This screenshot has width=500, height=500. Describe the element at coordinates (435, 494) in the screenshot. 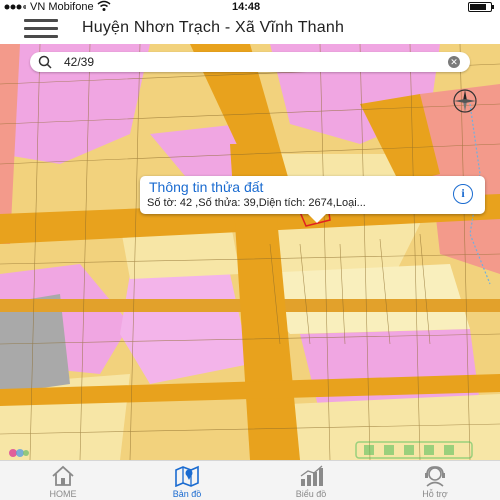

I see `tab-support-label: Hỗ trợ` at that location.